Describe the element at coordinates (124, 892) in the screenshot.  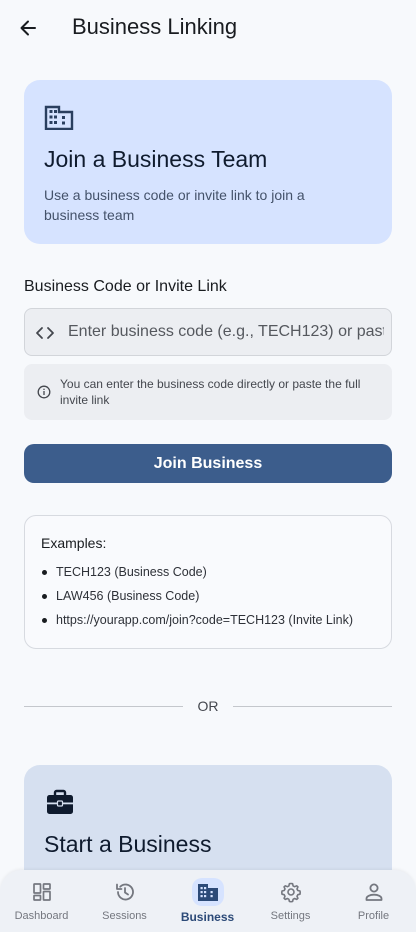
I see `history-icon` at that location.